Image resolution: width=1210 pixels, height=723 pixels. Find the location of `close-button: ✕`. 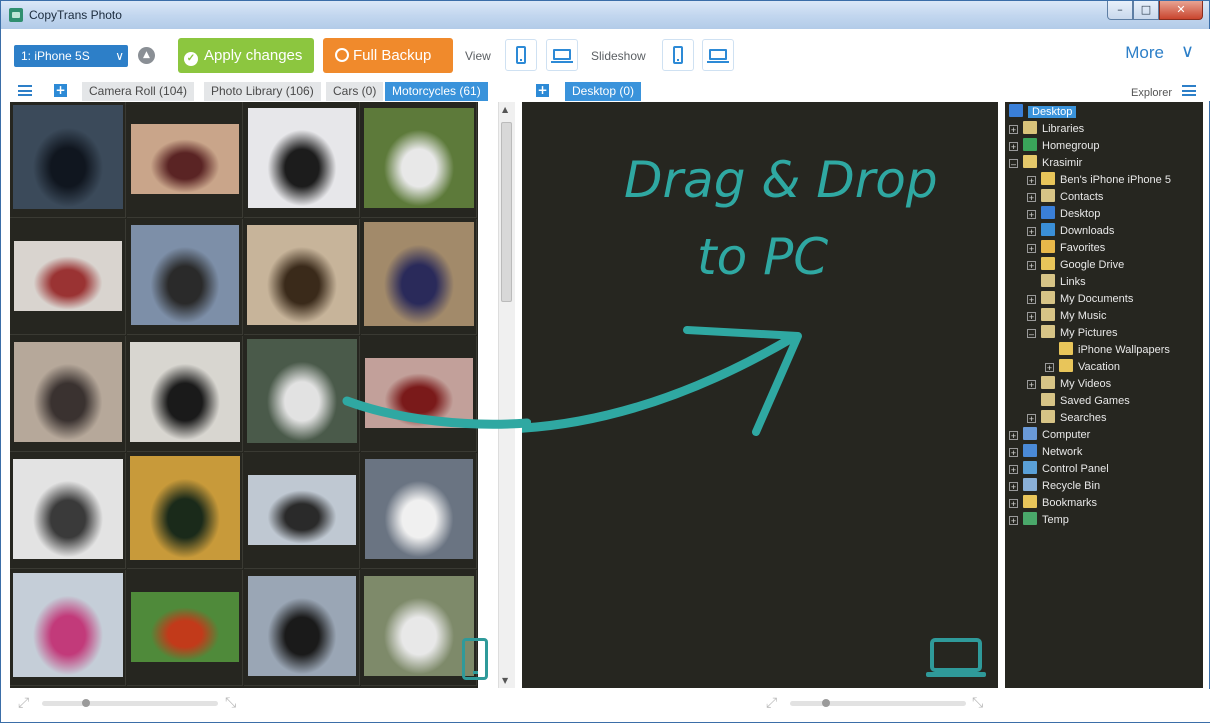

close-button: ✕ is located at coordinates (1181, 10).